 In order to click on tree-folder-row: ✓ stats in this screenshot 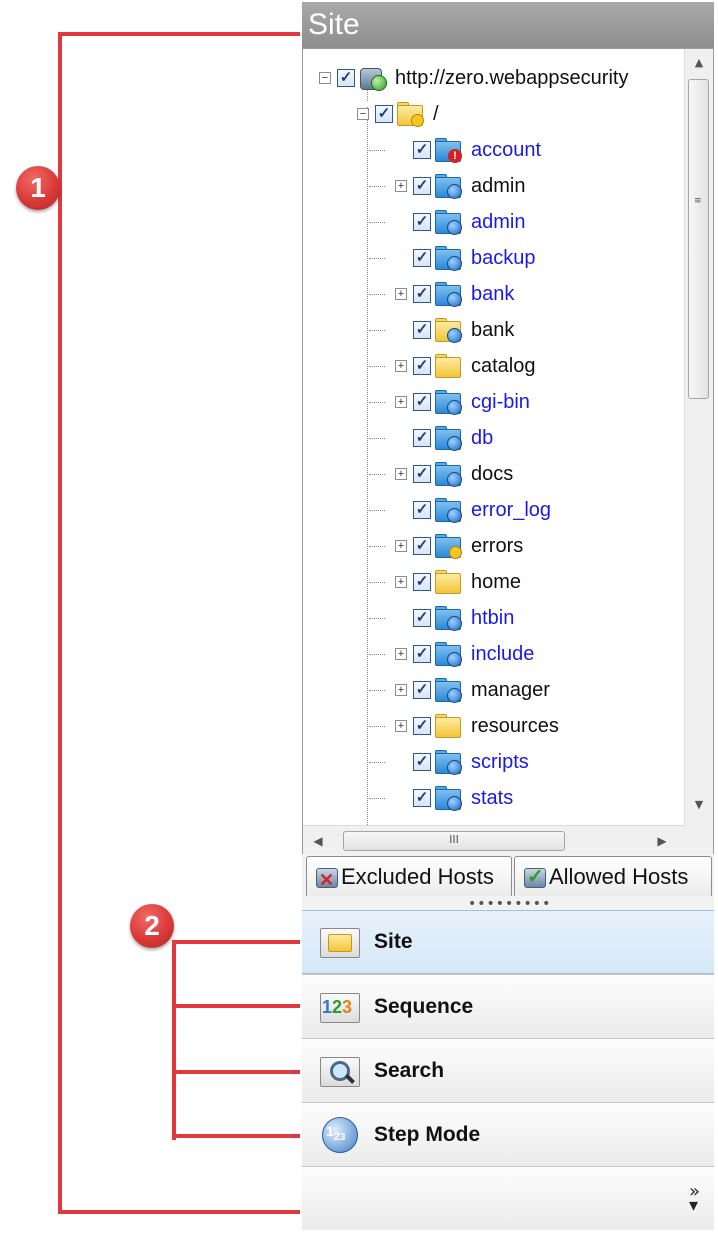, I will do `click(454, 798)`.